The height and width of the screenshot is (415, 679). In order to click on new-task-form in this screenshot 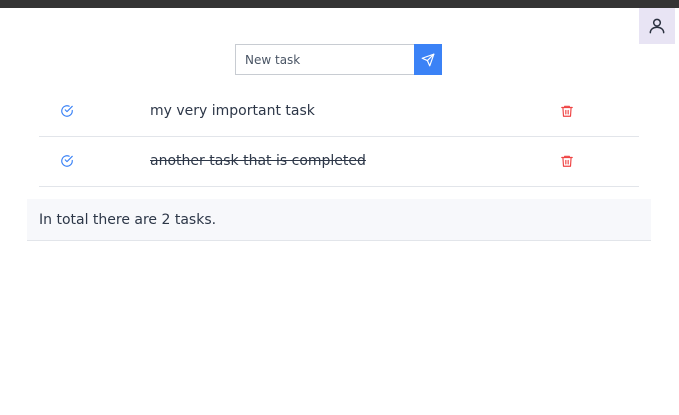, I will do `click(338, 59)`.